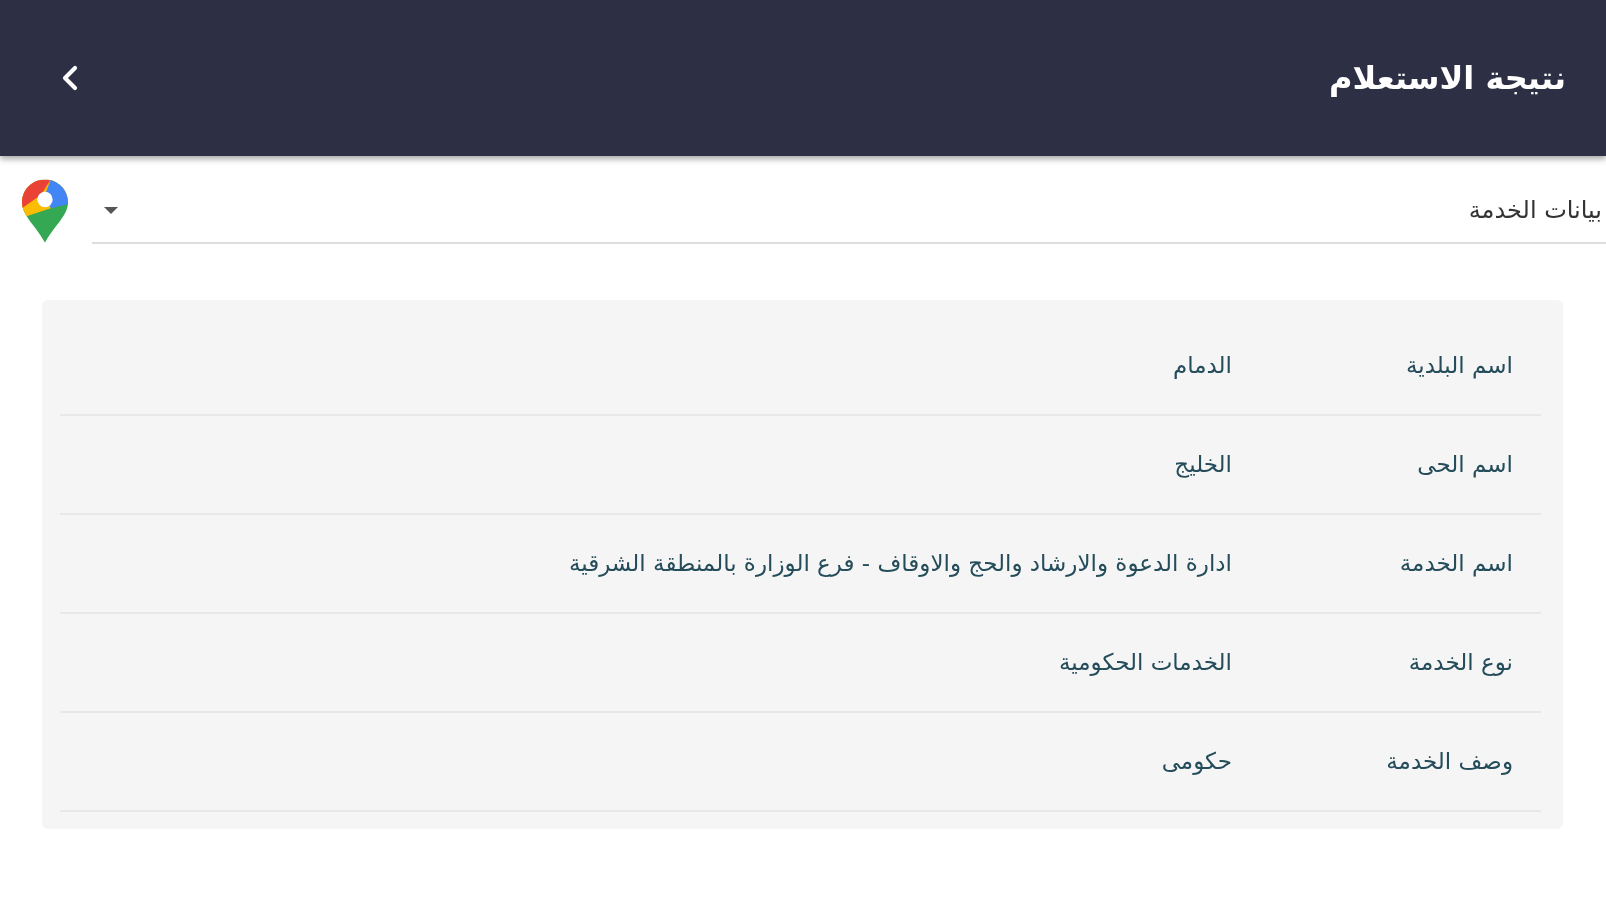 This screenshot has width=1606, height=900. Describe the element at coordinates (111, 210) in the screenshot. I see `dropdown-caret-icon` at that location.